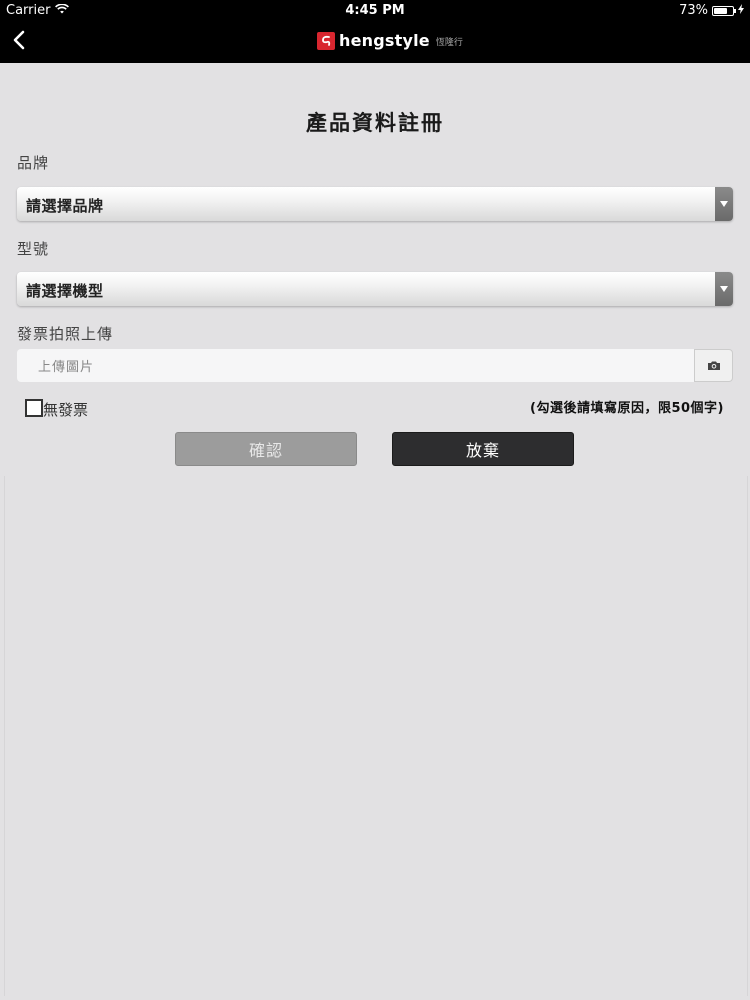  Describe the element at coordinates (326, 41) in the screenshot. I see `logo-mark-icon` at that location.